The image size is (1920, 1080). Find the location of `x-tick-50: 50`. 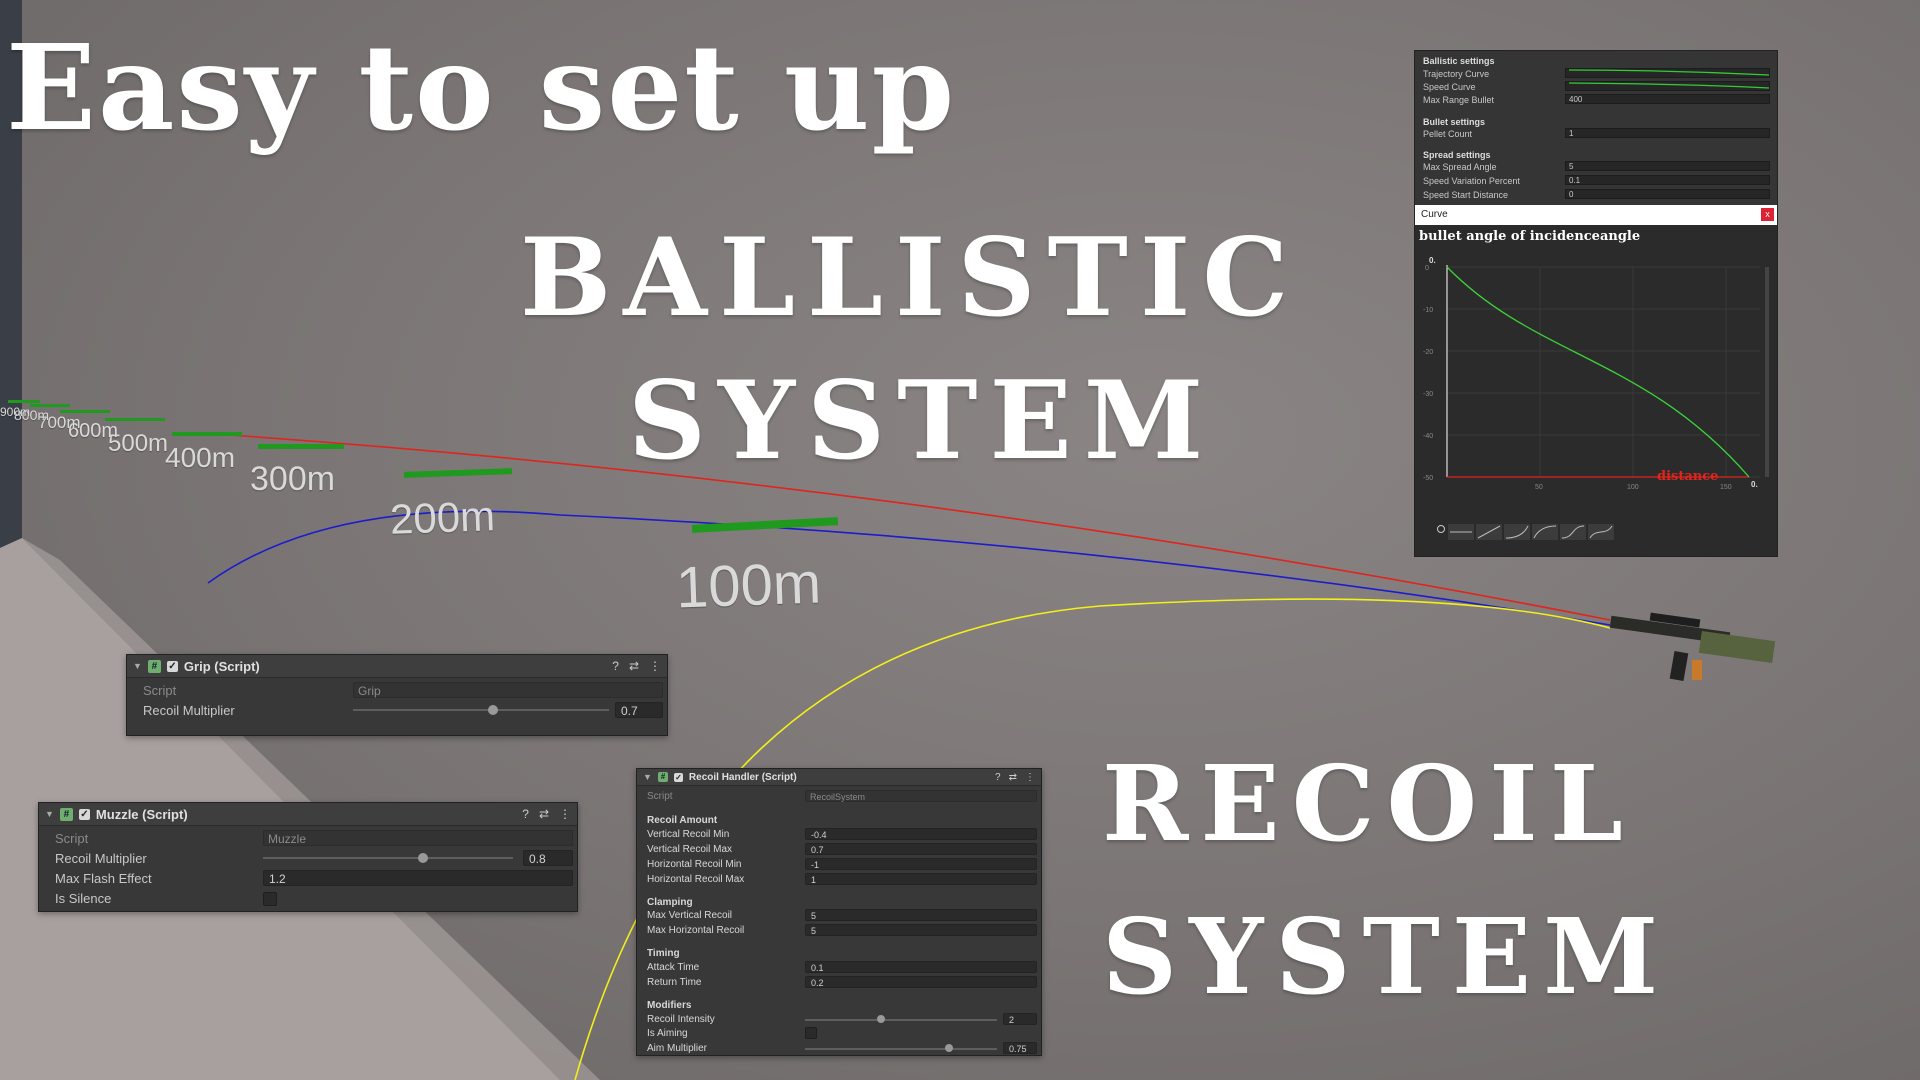

x-tick-50: 50 is located at coordinates (1539, 487).